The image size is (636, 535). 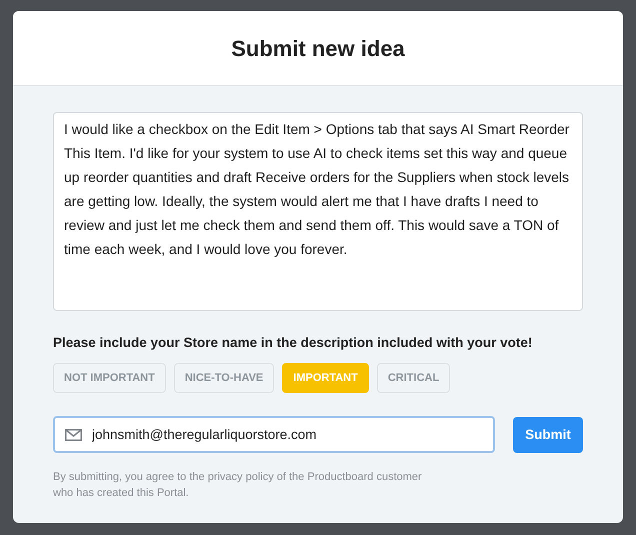 What do you see at coordinates (413, 378) in the screenshot?
I see `importance-option: CRITICAL` at bounding box center [413, 378].